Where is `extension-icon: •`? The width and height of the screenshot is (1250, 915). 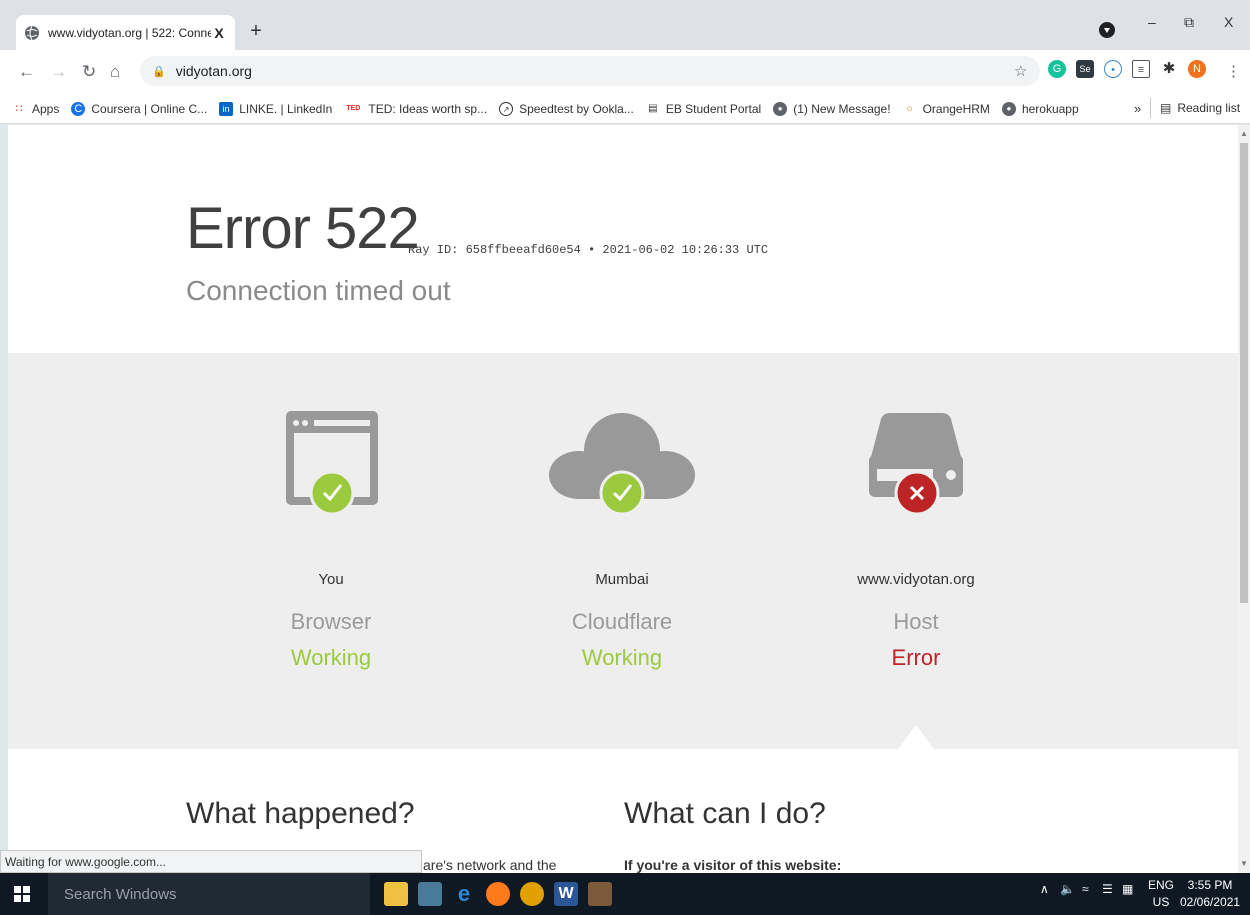
extension-icon: • is located at coordinates (1113, 69).